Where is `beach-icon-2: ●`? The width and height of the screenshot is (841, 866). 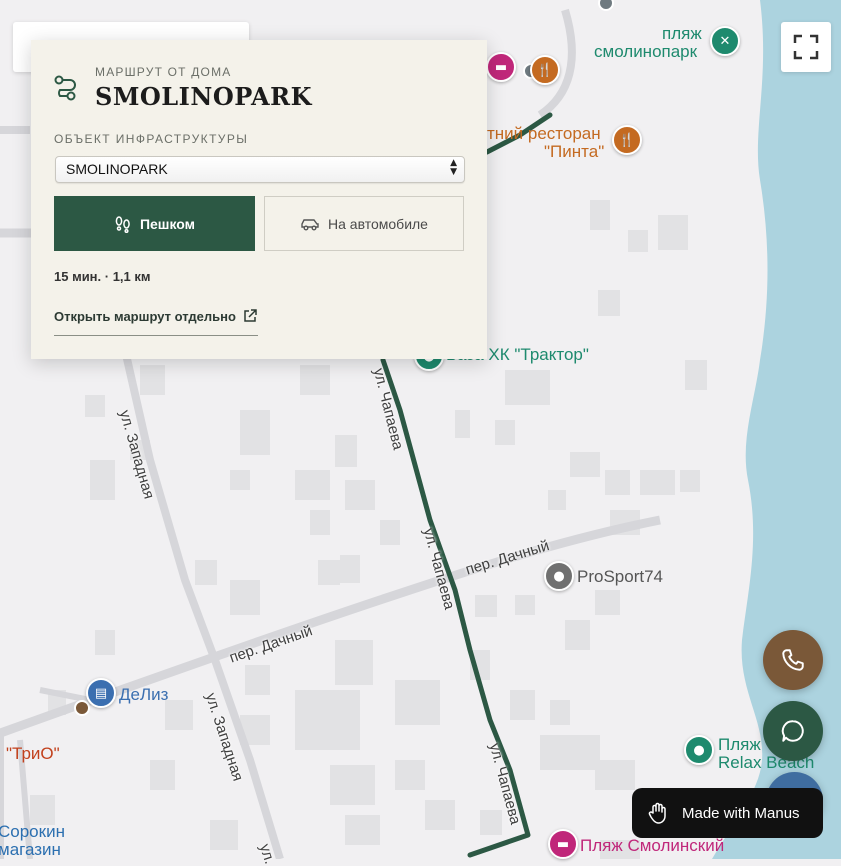
beach-icon-2: ● is located at coordinates (699, 750).